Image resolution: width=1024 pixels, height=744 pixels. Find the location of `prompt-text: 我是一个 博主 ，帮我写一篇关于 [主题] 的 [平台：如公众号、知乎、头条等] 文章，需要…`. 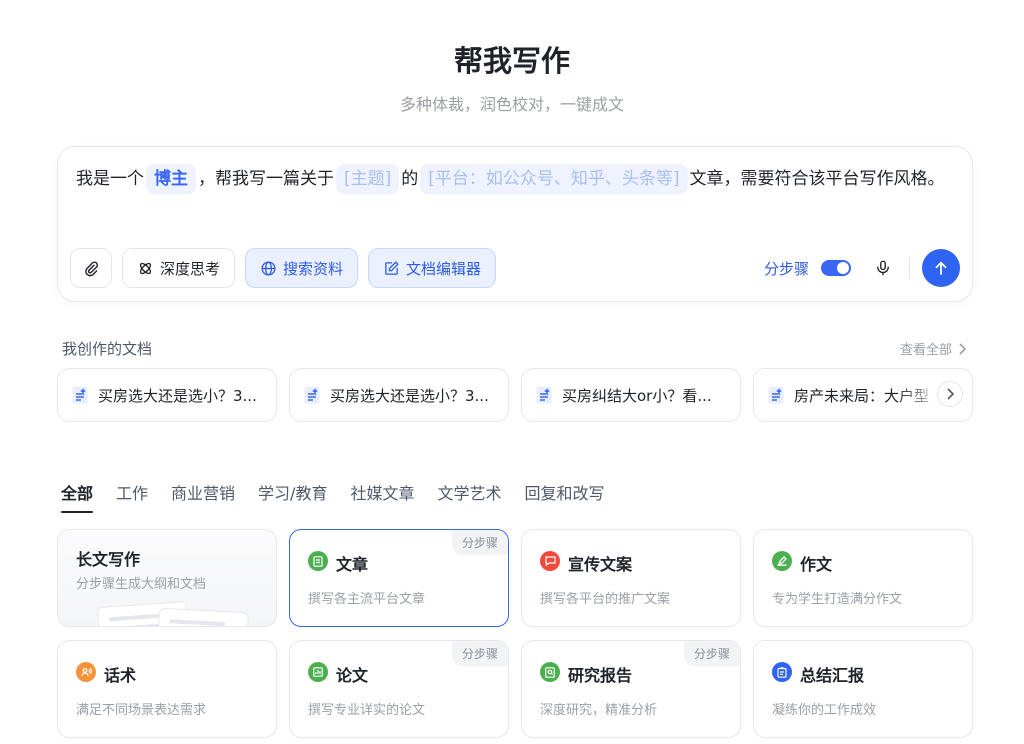

prompt-text: 我是一个 博主 ，帮我写一篇关于 [主题] 的 [平台：如公众号、知乎、头条等] 文章，需要… is located at coordinates (516, 179).